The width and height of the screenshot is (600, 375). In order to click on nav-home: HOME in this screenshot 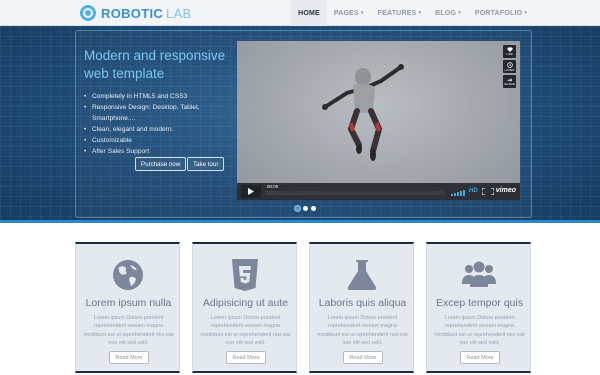, I will do `click(309, 13)`.